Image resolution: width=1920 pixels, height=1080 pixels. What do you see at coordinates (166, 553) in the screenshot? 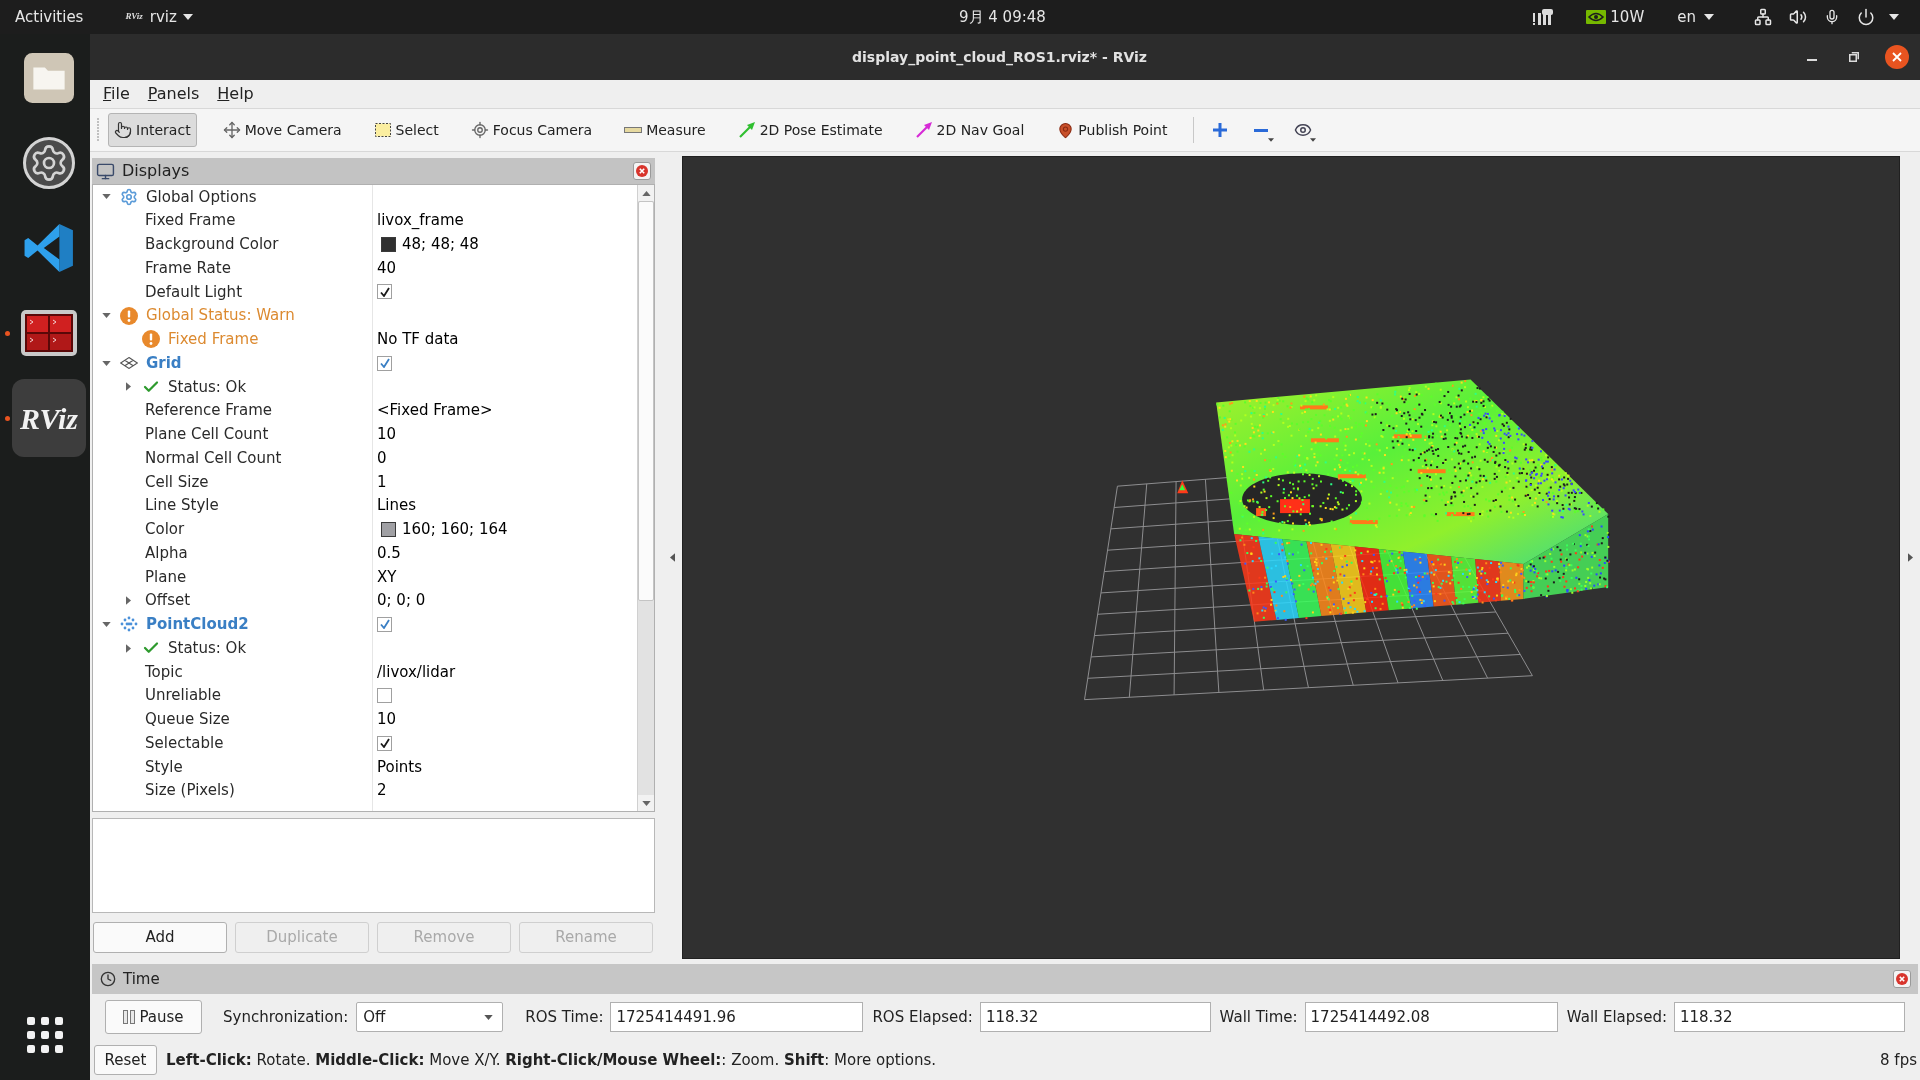
I see `tree-item-label: Alpha` at bounding box center [166, 553].